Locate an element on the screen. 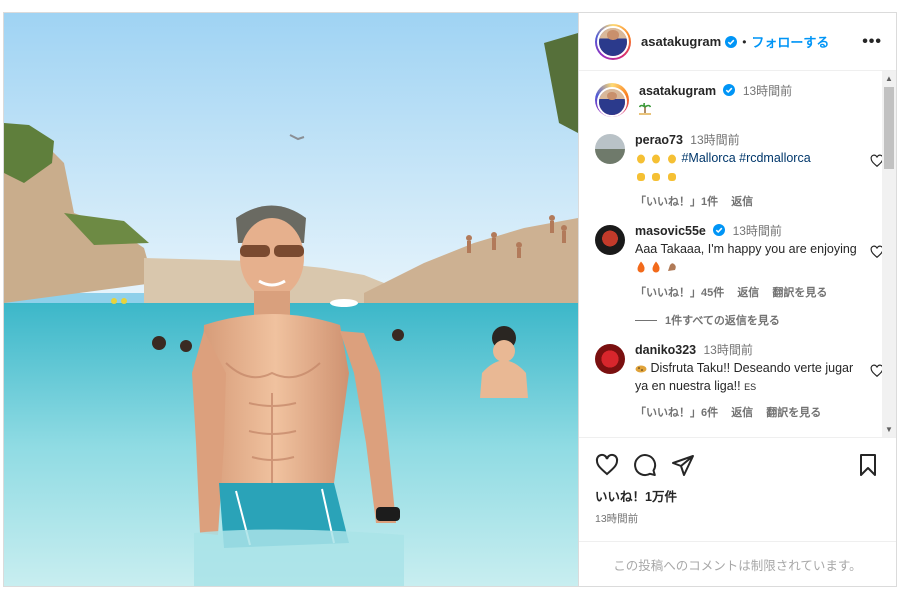 The width and height of the screenshot is (900, 600). comment-meta: 「いいね！」45件 返信 翻訳を見る is located at coordinates (746, 292).